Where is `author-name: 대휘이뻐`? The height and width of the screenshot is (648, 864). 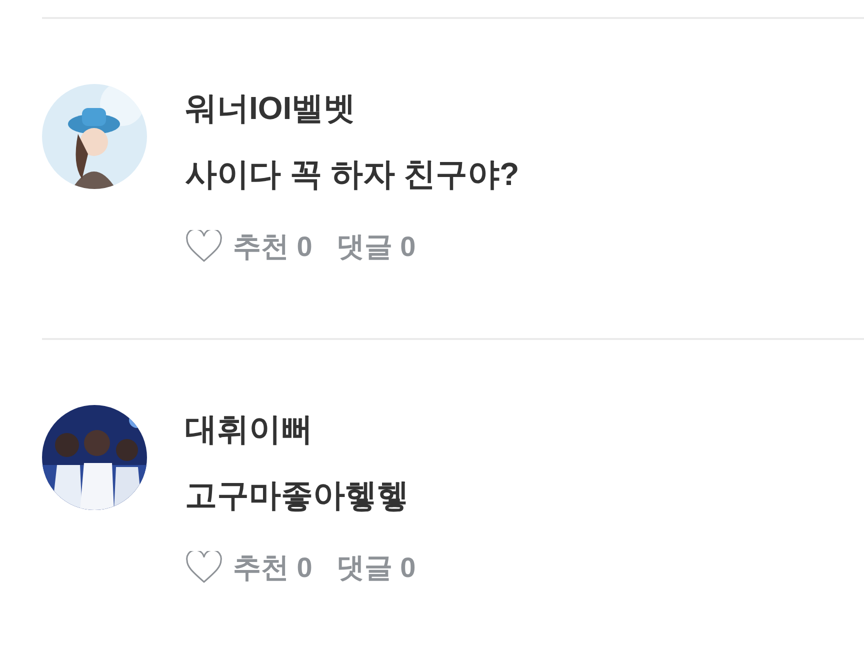 author-name: 대휘이뻐 is located at coordinates (249, 429).